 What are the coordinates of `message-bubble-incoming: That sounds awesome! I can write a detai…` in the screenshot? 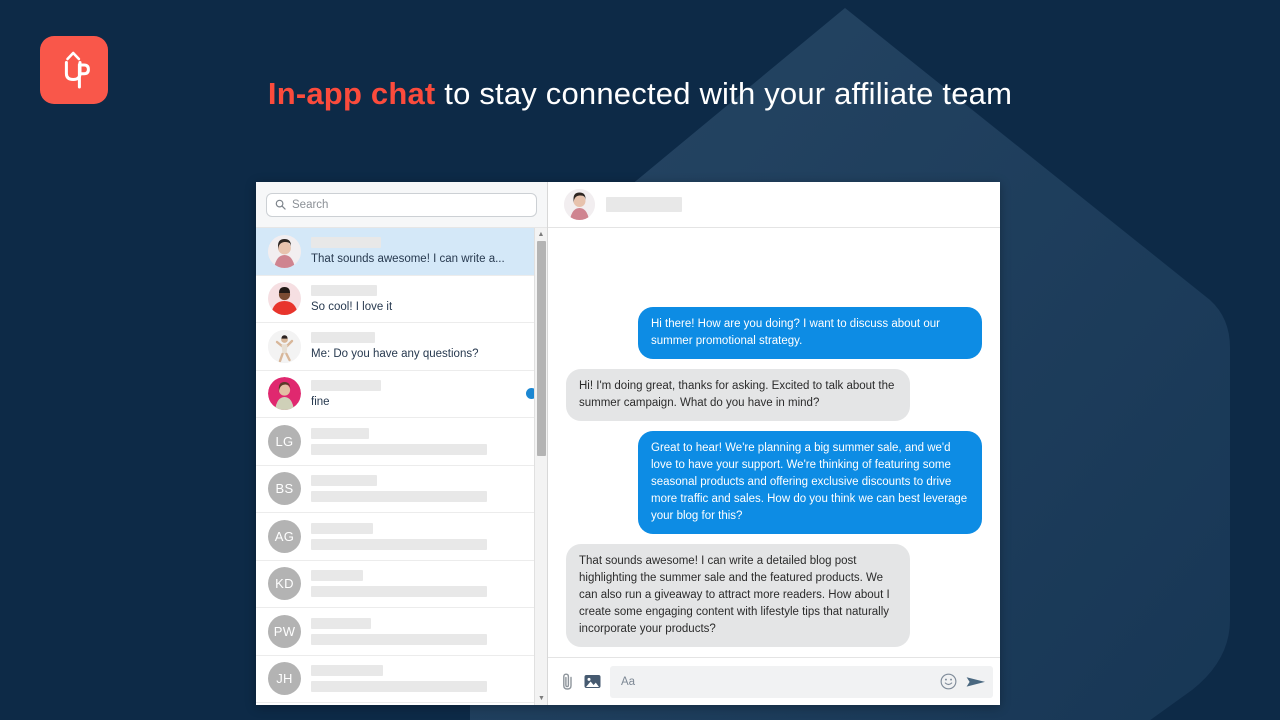 It's located at (738, 595).